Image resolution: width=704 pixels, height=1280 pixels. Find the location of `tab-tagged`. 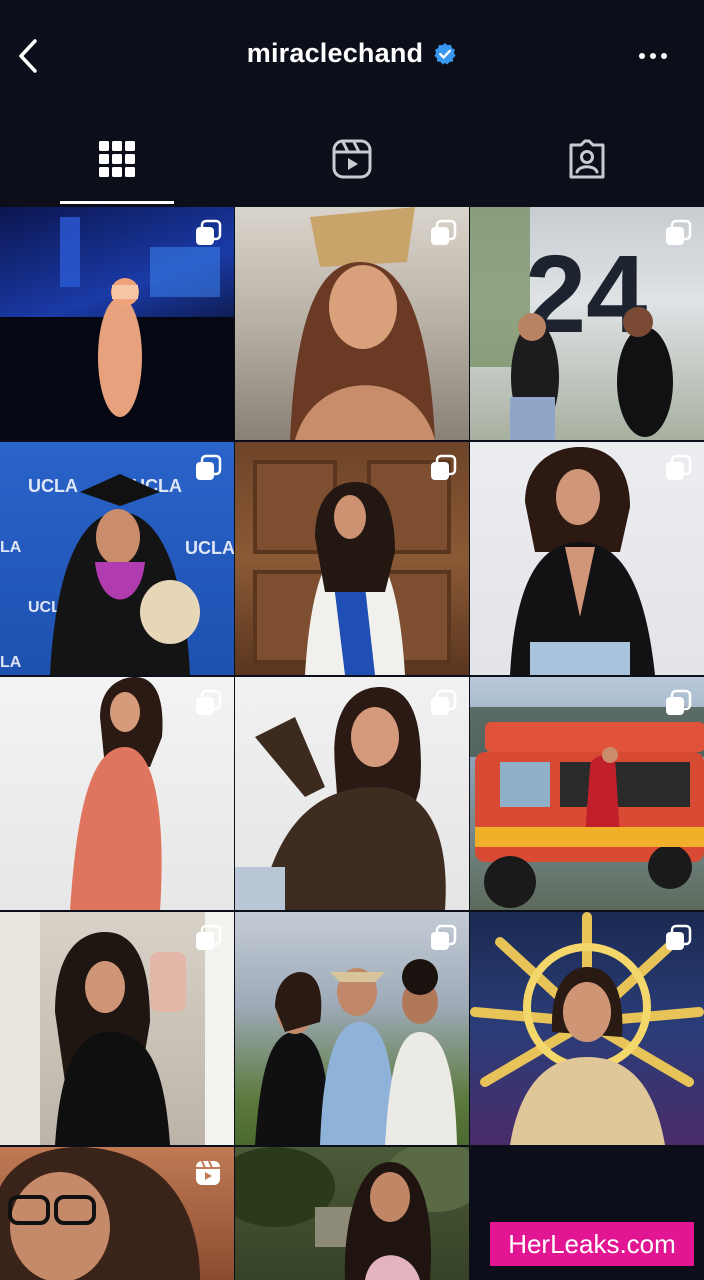

tab-tagged is located at coordinates (587, 159).